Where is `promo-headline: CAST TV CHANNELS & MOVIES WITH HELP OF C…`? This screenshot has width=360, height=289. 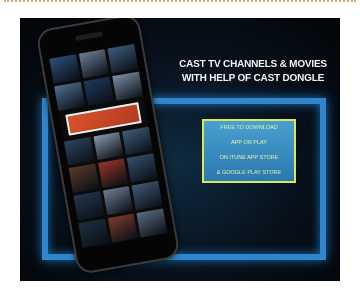 promo-headline: CAST TV CHANNELS & MOVIES WITH HELP OF C… is located at coordinates (253, 72).